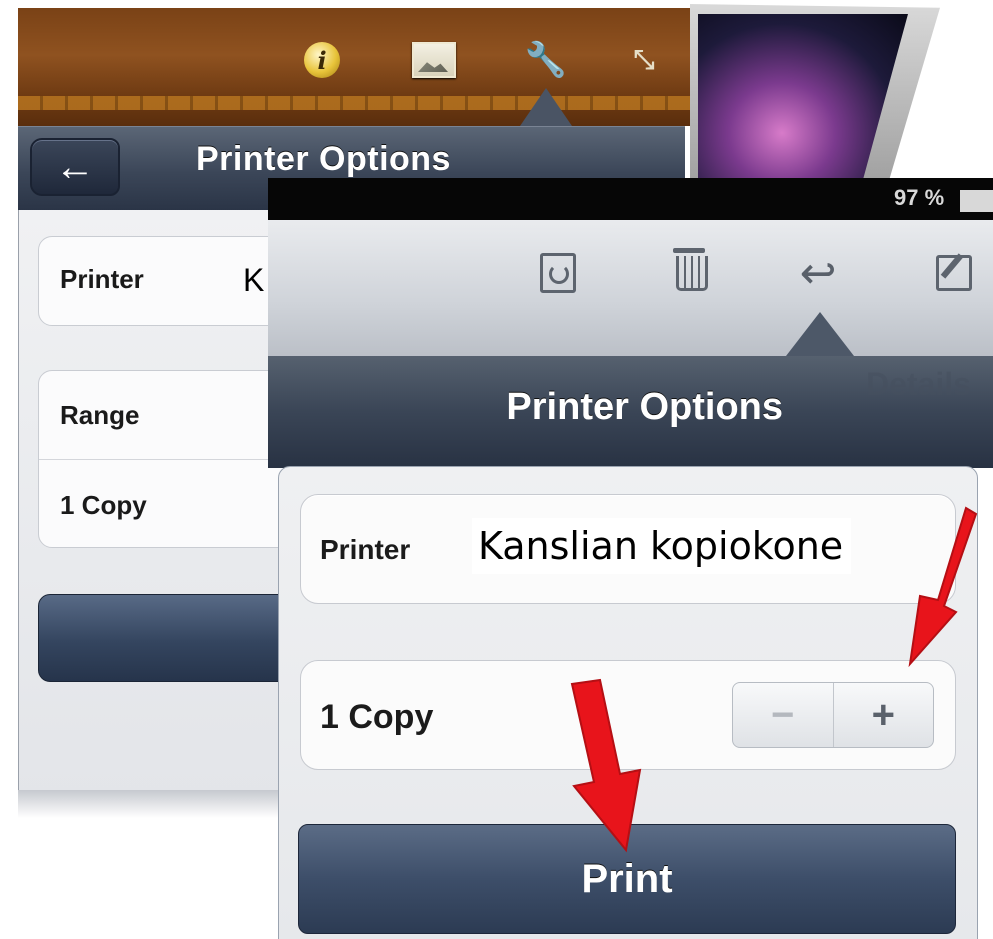  What do you see at coordinates (884, 715) in the screenshot?
I see `increment-button: +` at bounding box center [884, 715].